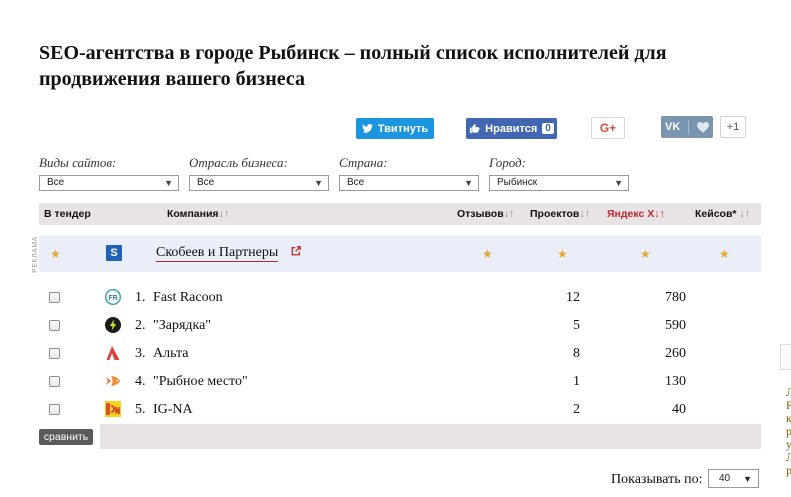  What do you see at coordinates (679, 409) in the screenshot?
I see `yandex-rating: 40` at bounding box center [679, 409].